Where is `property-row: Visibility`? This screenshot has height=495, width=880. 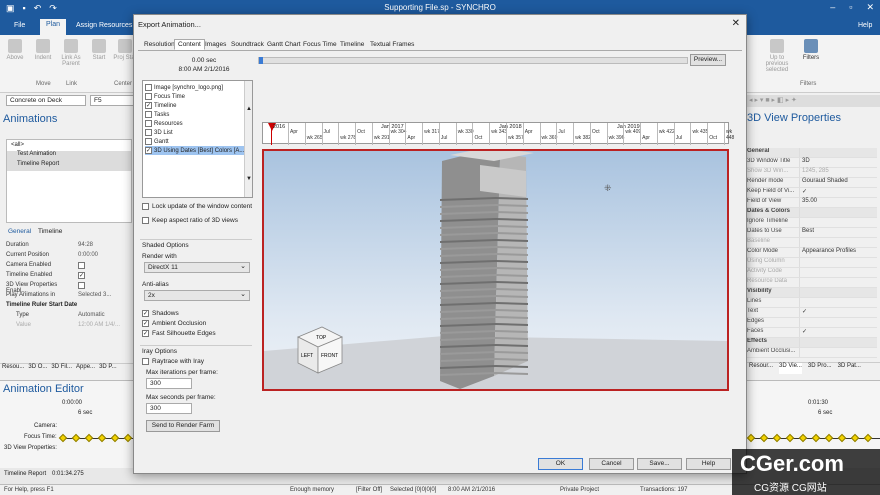 property-row: Visibility is located at coordinates (812, 293).